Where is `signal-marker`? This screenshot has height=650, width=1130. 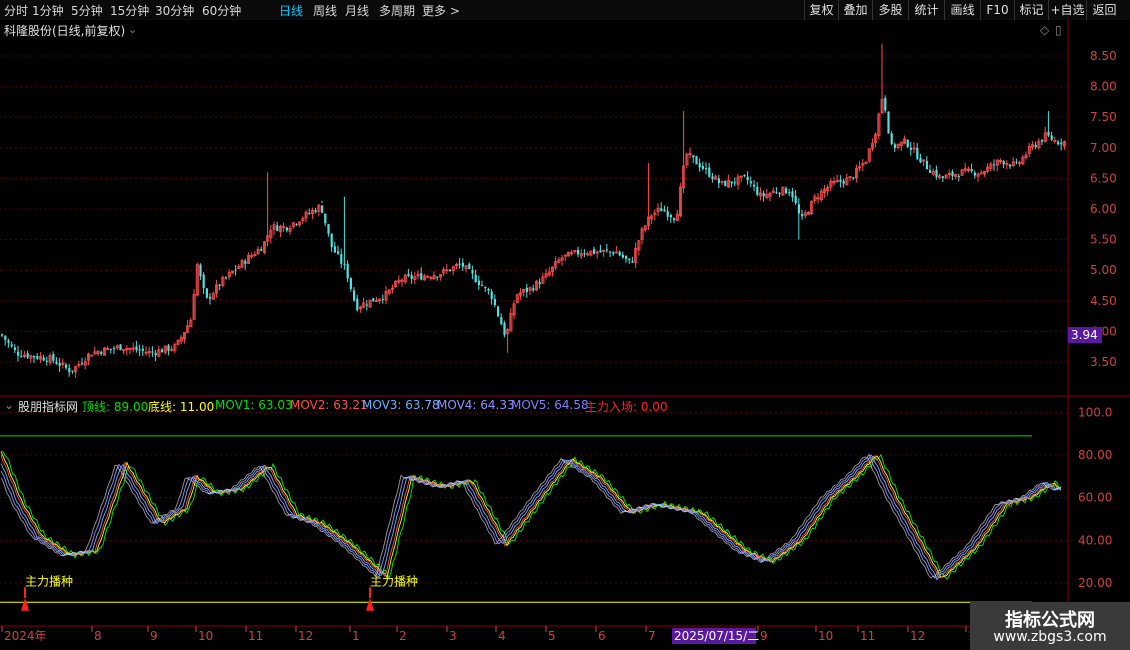 signal-marker is located at coordinates (25, 604).